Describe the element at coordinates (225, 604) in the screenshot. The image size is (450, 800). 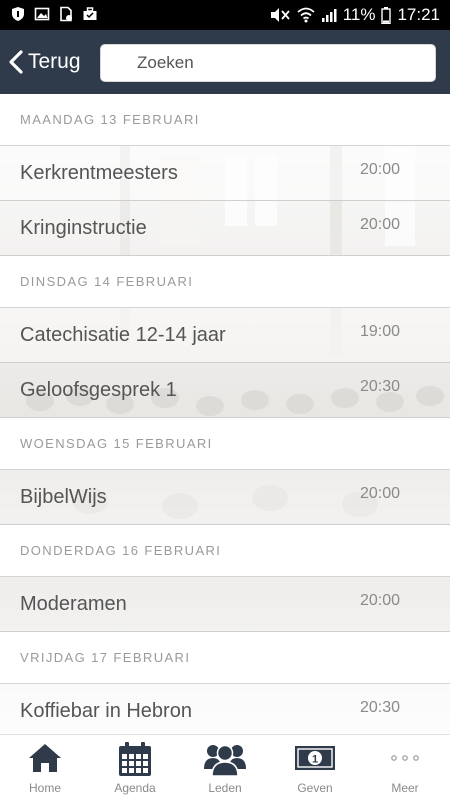
I see `event-row: Moderamen 20:00` at that location.